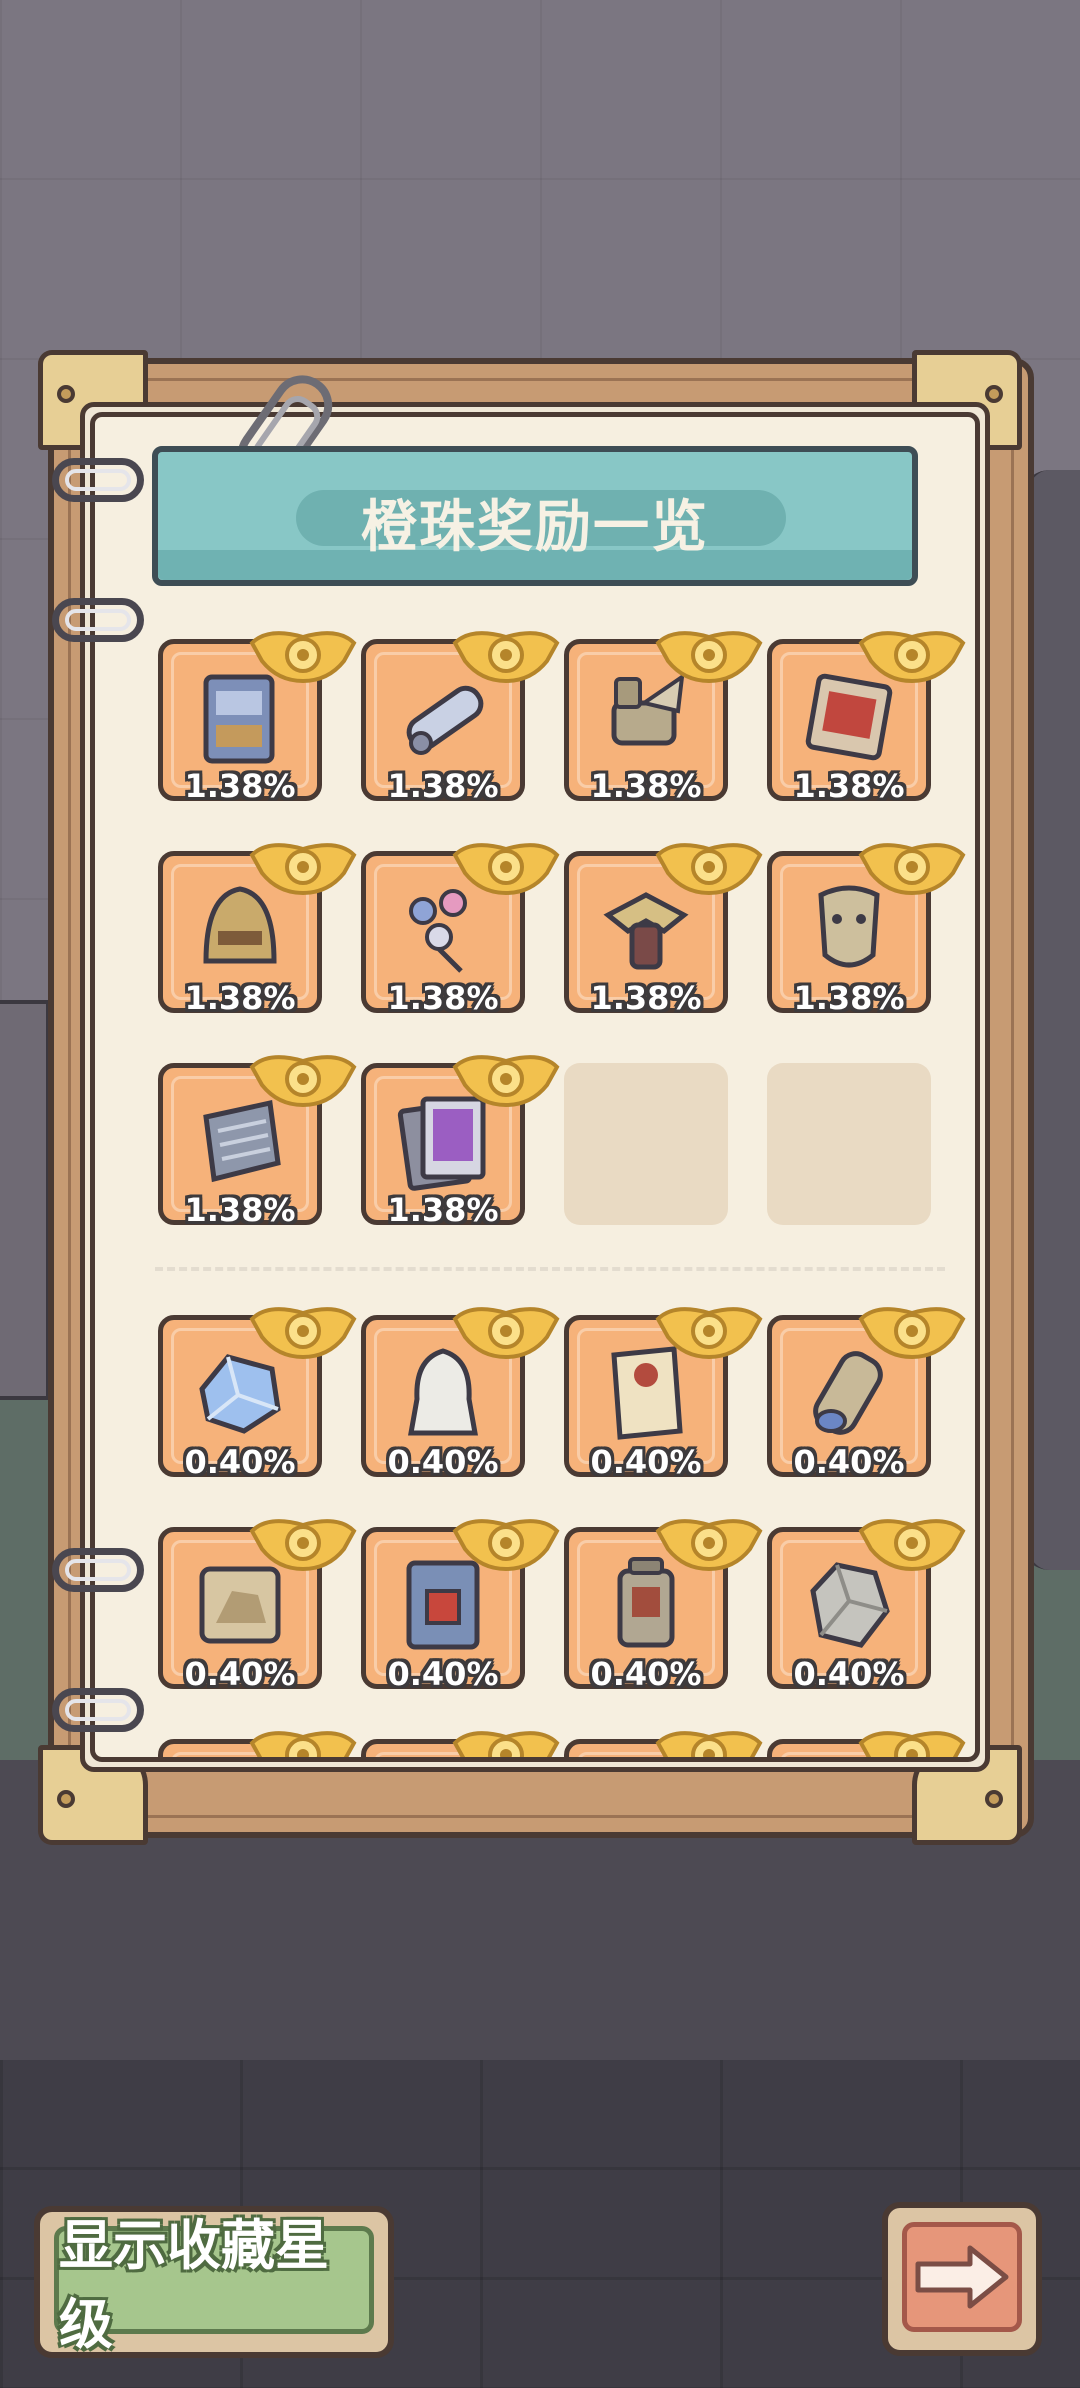 The image size is (1080, 2388). What do you see at coordinates (535, 527) in the screenshot?
I see `page-title: 橙珠奖励一览` at bounding box center [535, 527].